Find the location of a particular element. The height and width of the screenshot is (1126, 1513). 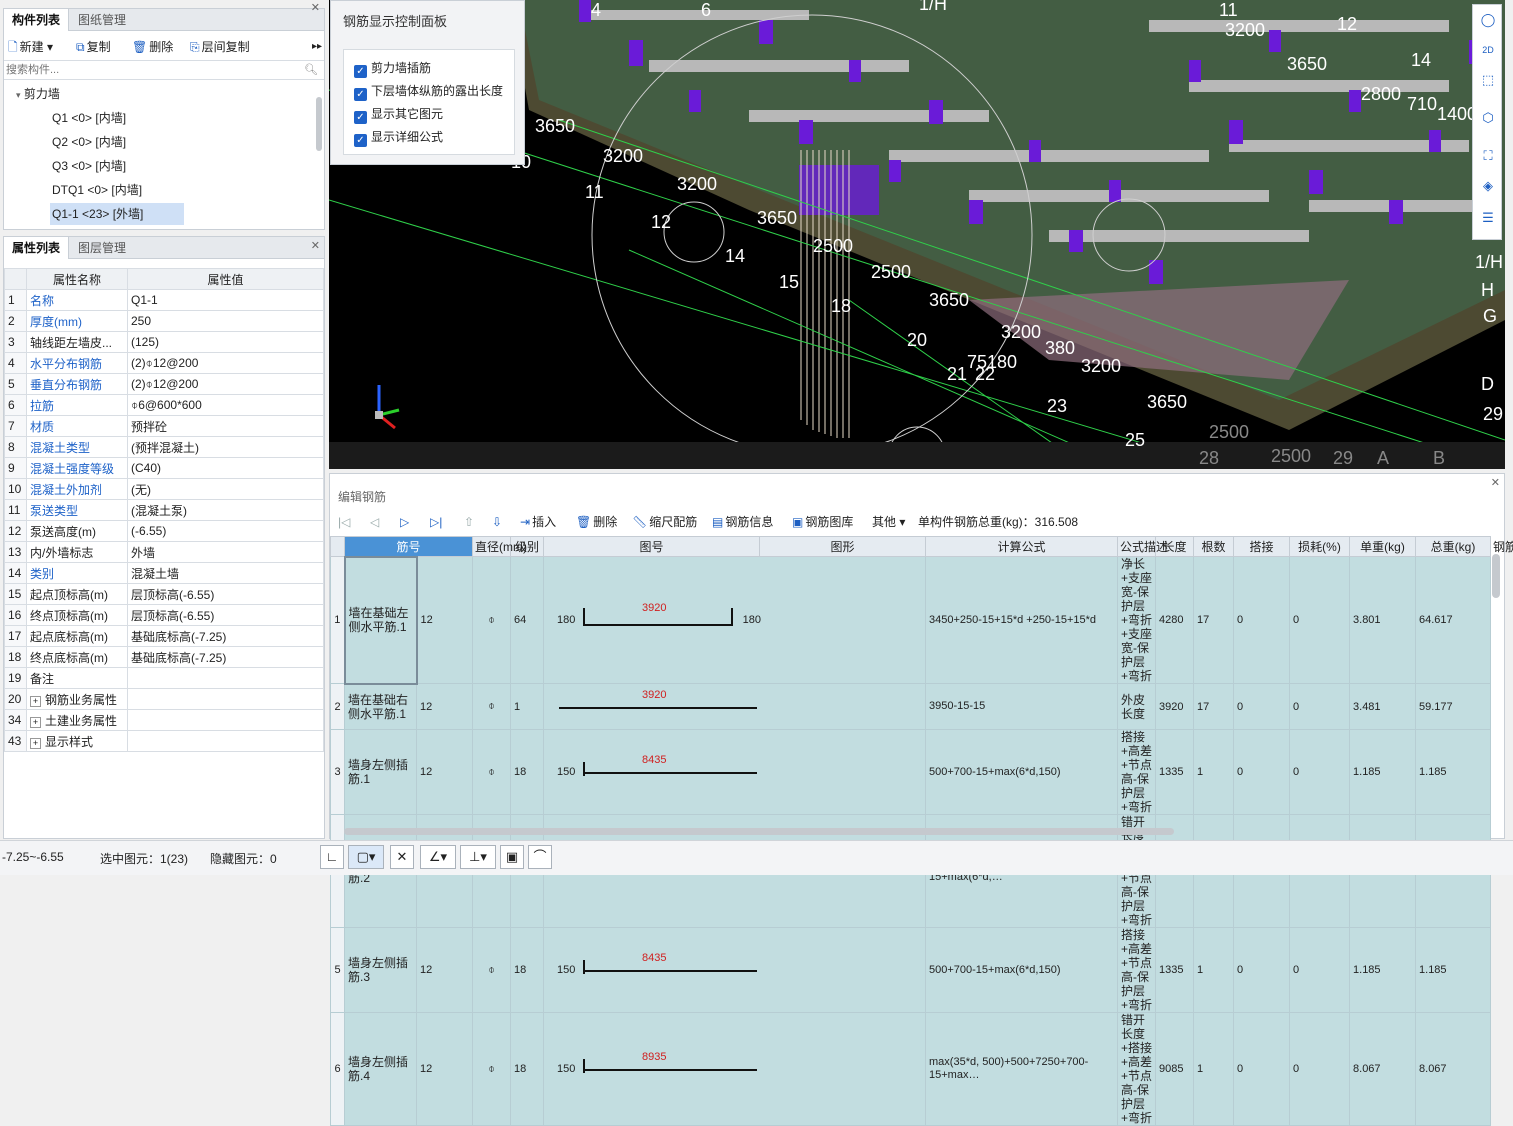

offset-icon: ⊥▾ is located at coordinates (478, 857).